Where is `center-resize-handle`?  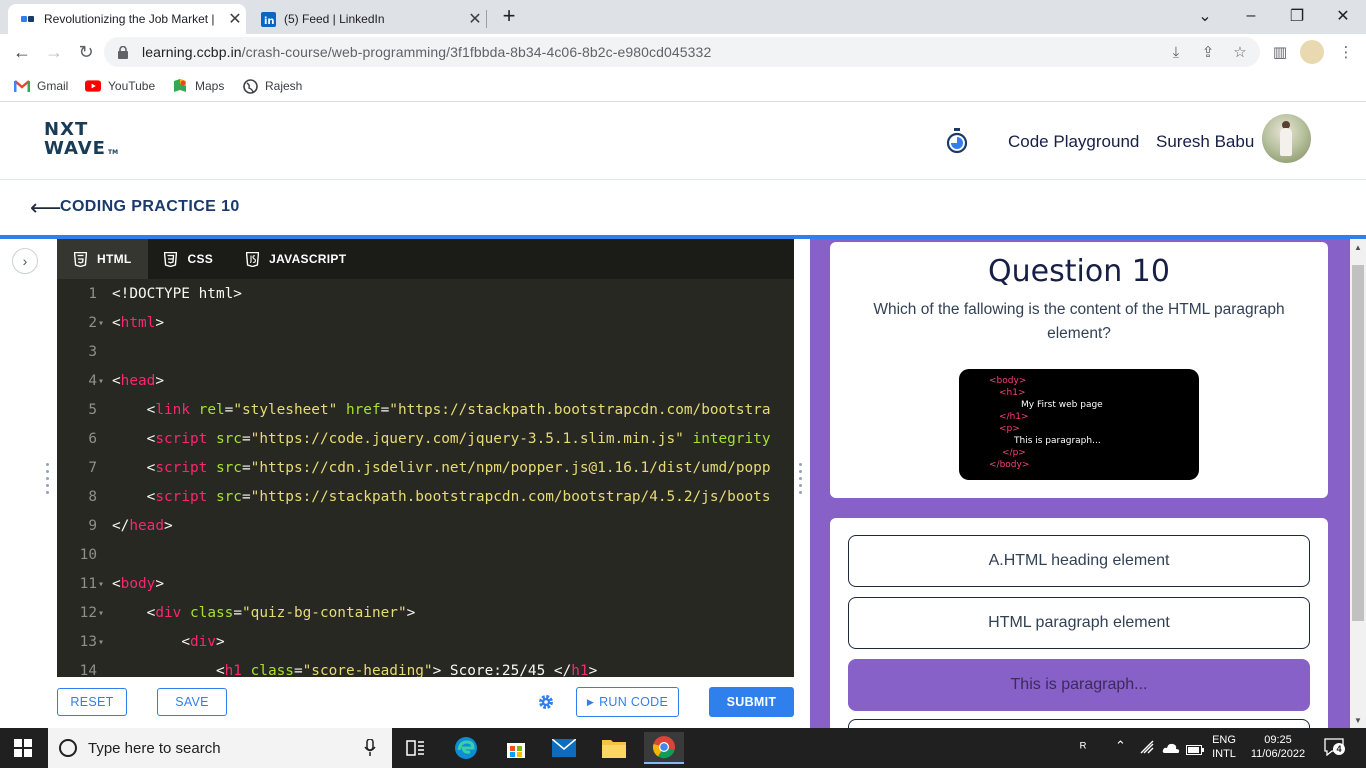
center-resize-handle is located at coordinates (801, 483).